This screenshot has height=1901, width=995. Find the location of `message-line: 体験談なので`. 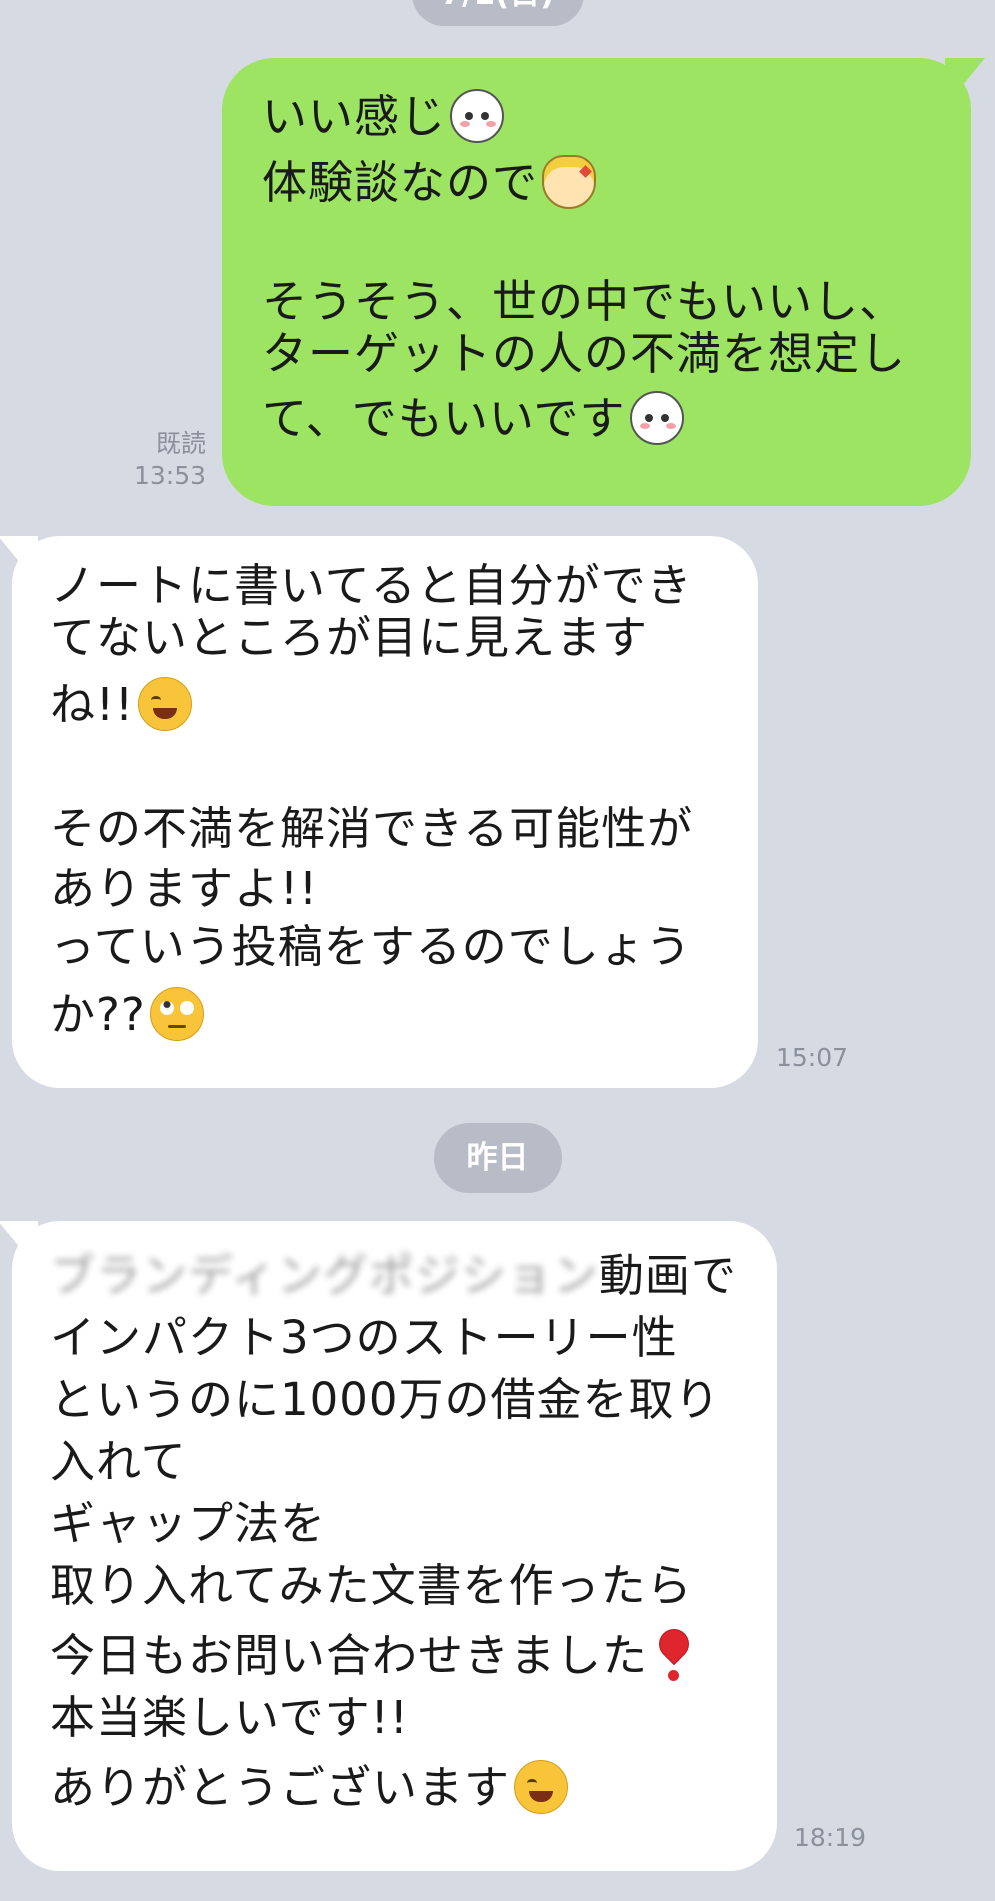

message-line: 体験談なので is located at coordinates (616, 183).